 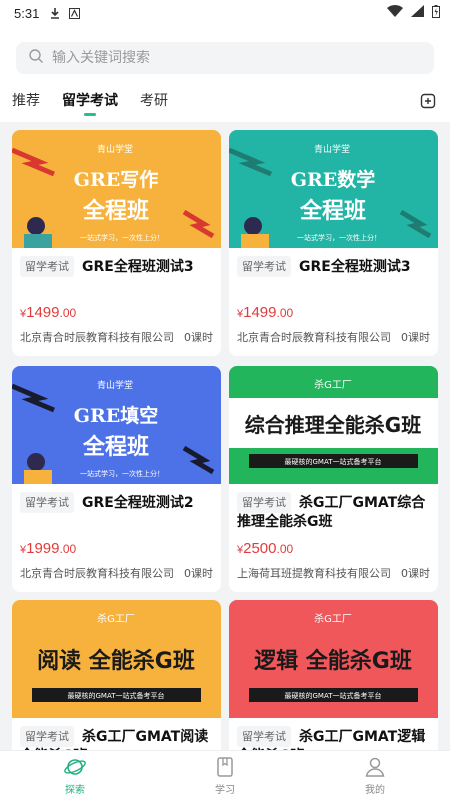 I want to click on app-notification-icon, so click(x=75, y=13).